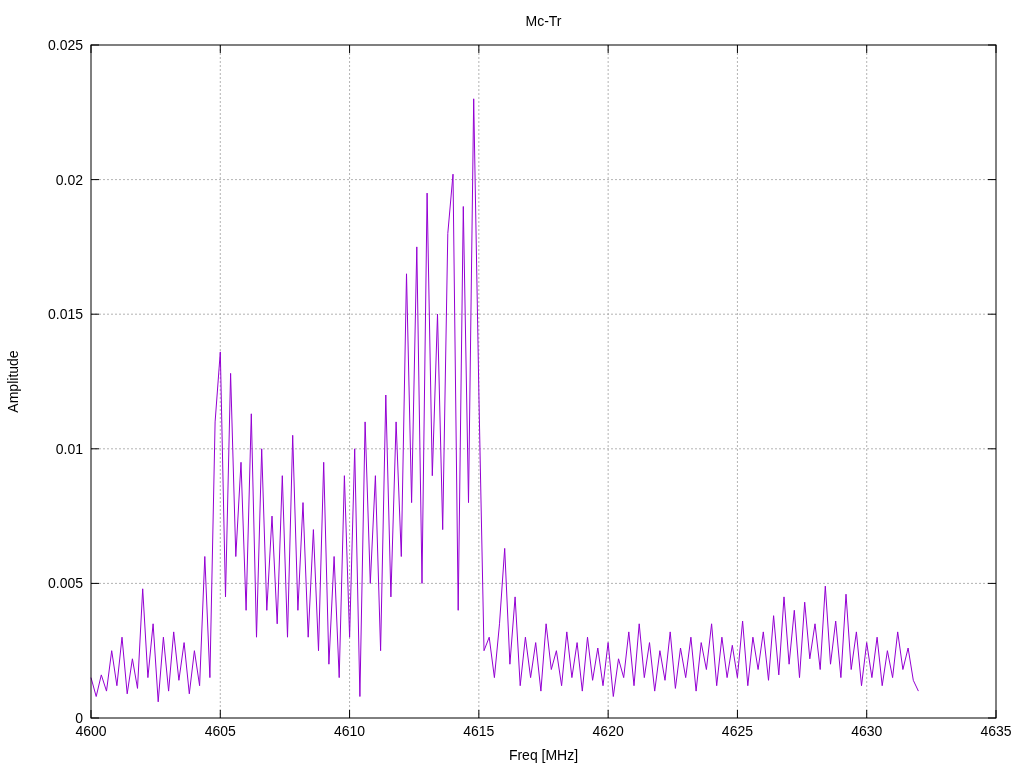 The height and width of the screenshot is (768, 1024). Describe the element at coordinates (867, 731) in the screenshot. I see `tick-label: 4630` at that location.